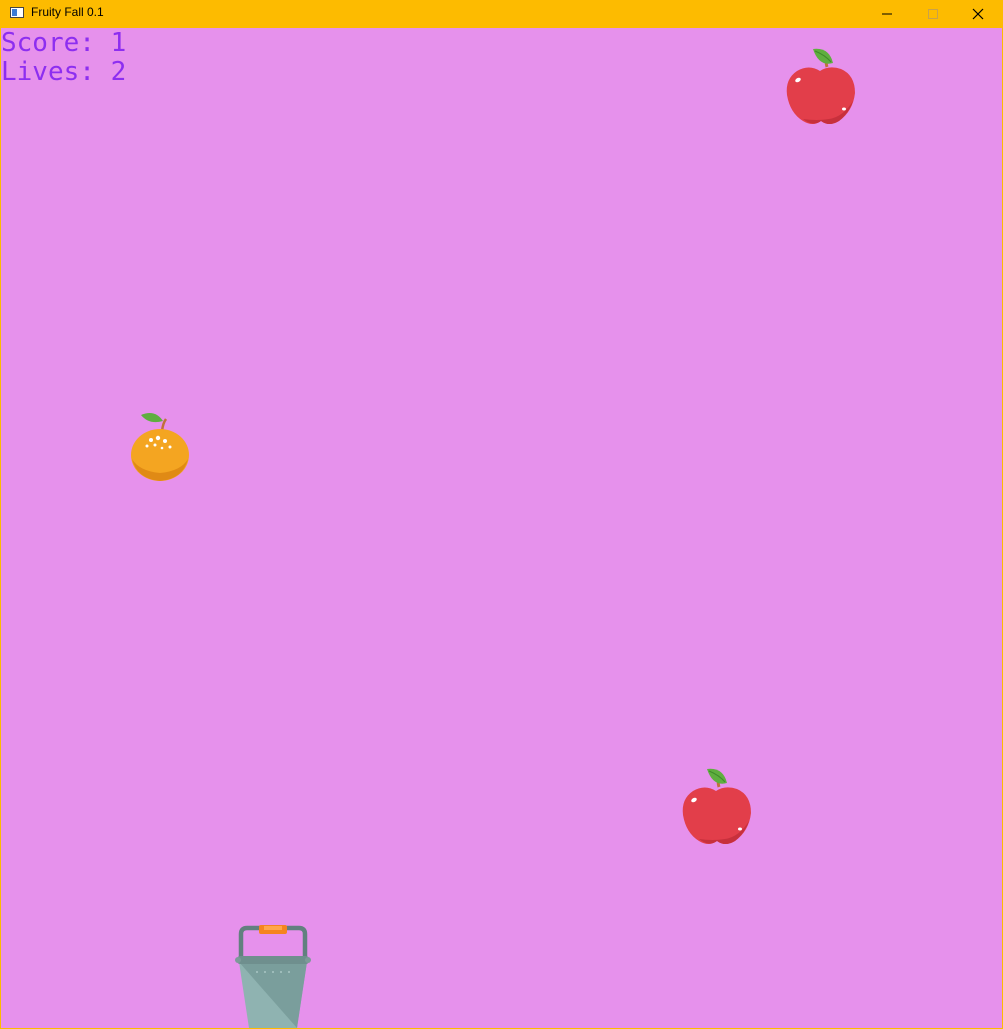  I want to click on close-icon, so click(978, 13).